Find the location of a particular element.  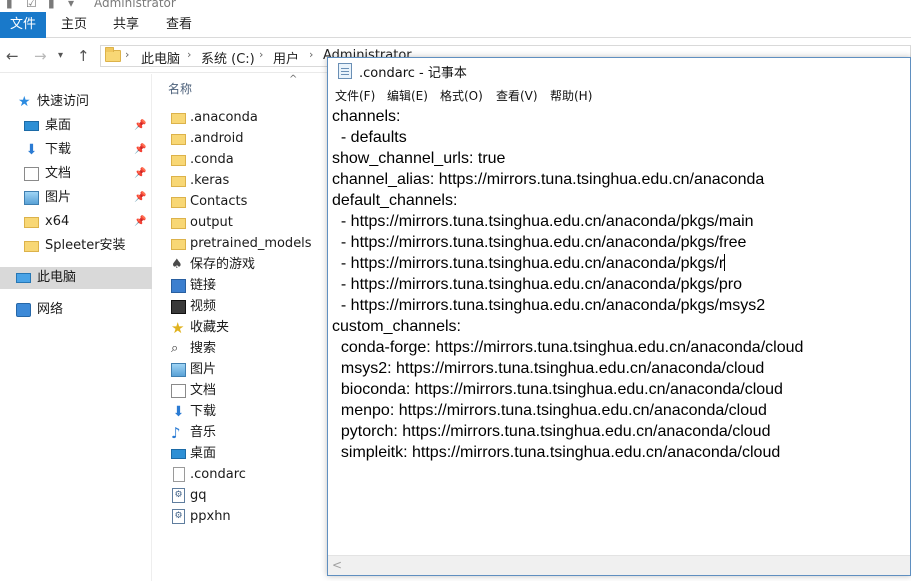

list-item: .anaconda is located at coordinates (248, 117).